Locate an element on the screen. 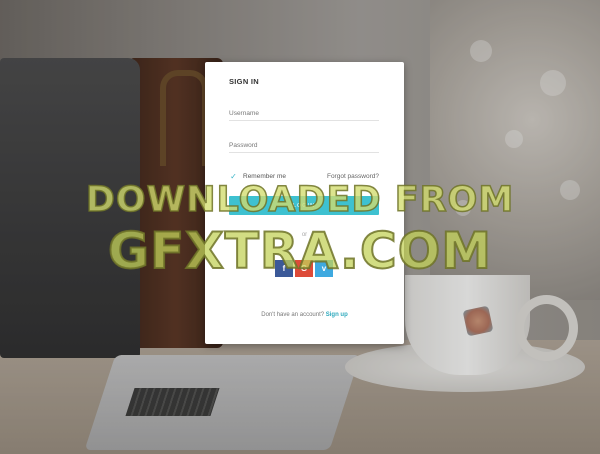 The width and height of the screenshot is (600, 454). facebook-icon: f is located at coordinates (284, 268).